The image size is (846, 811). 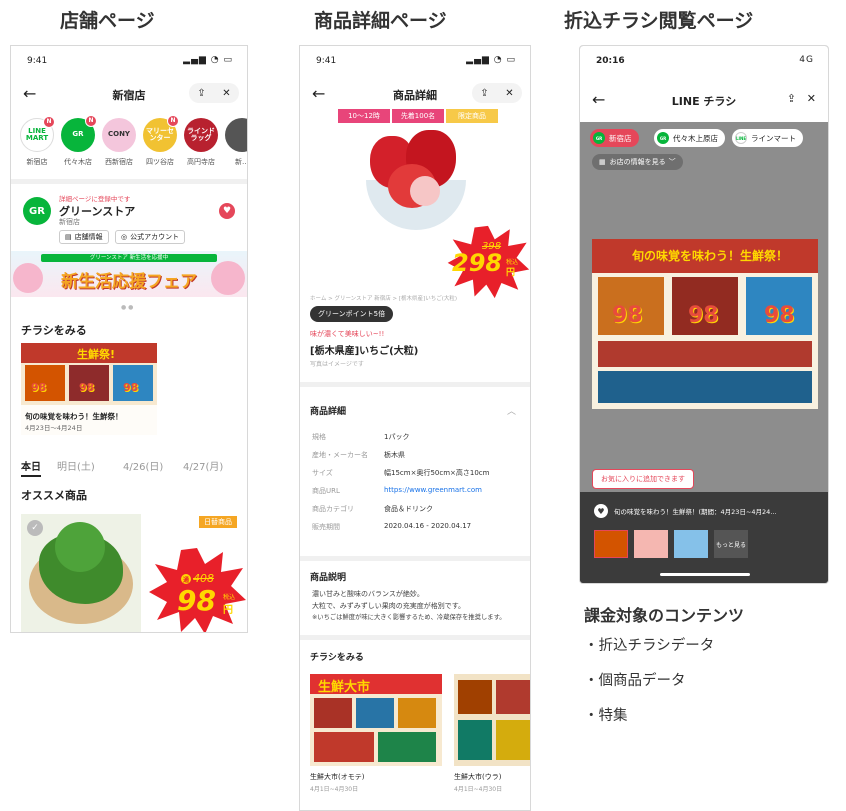 I want to click on store-filter-chip: GR 新宿店, so click(x=614, y=138).